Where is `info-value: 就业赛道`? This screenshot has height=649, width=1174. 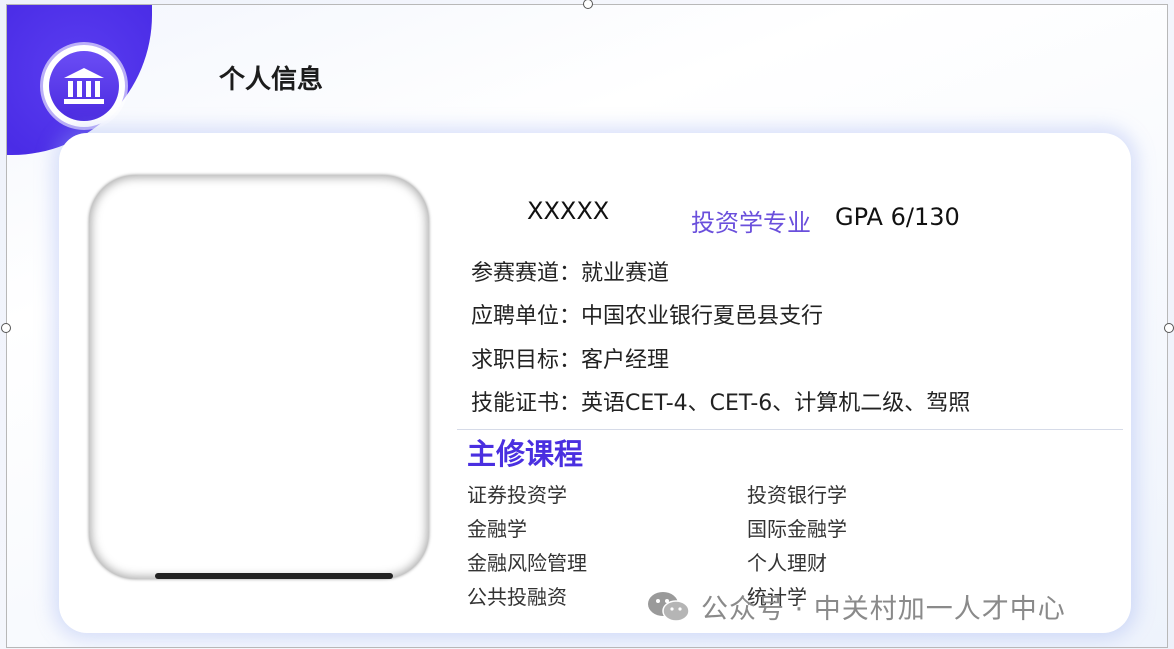
info-value: 就业赛道 is located at coordinates (625, 273).